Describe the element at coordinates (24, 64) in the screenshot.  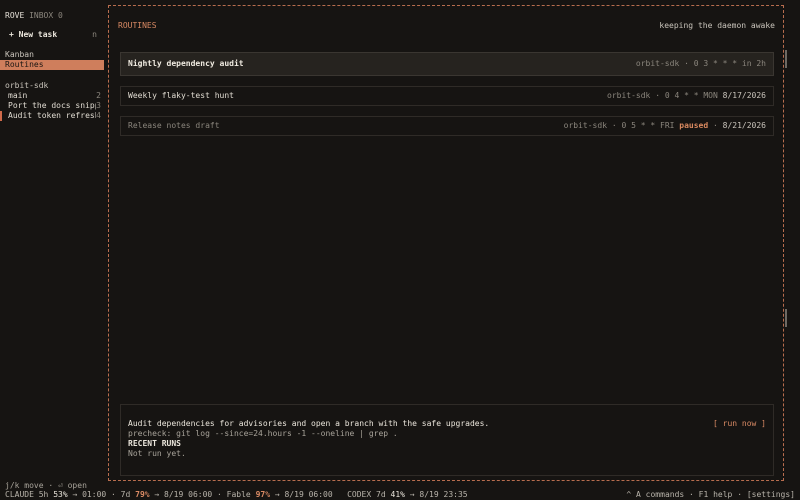
I see `nav-item-label: Routines` at that location.